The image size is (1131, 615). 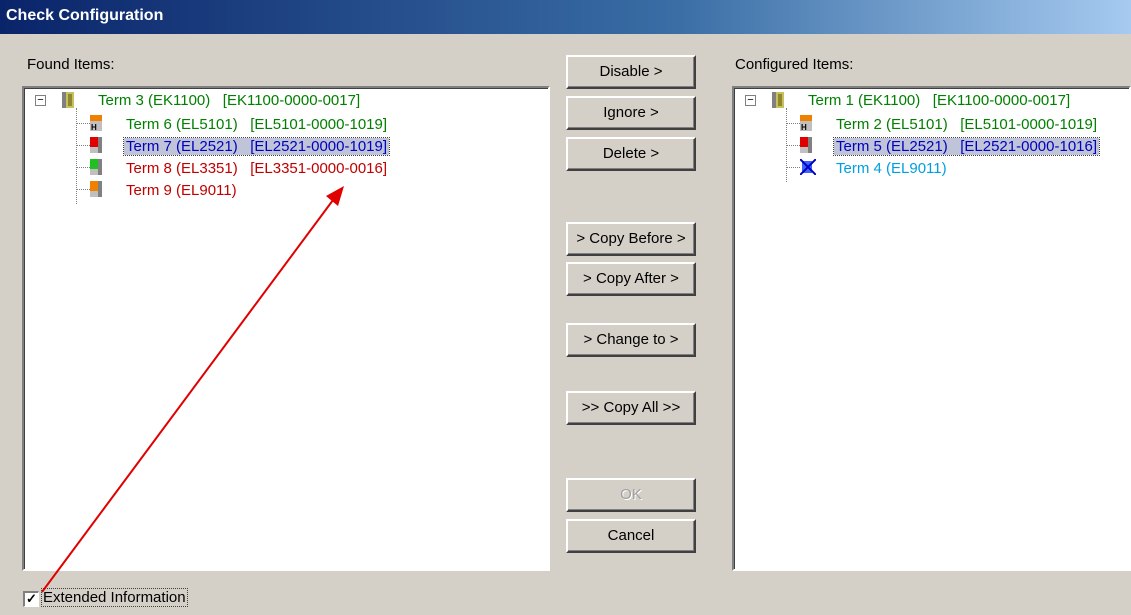 I want to click on title-bar: Check Configuration, so click(x=565, y=17).